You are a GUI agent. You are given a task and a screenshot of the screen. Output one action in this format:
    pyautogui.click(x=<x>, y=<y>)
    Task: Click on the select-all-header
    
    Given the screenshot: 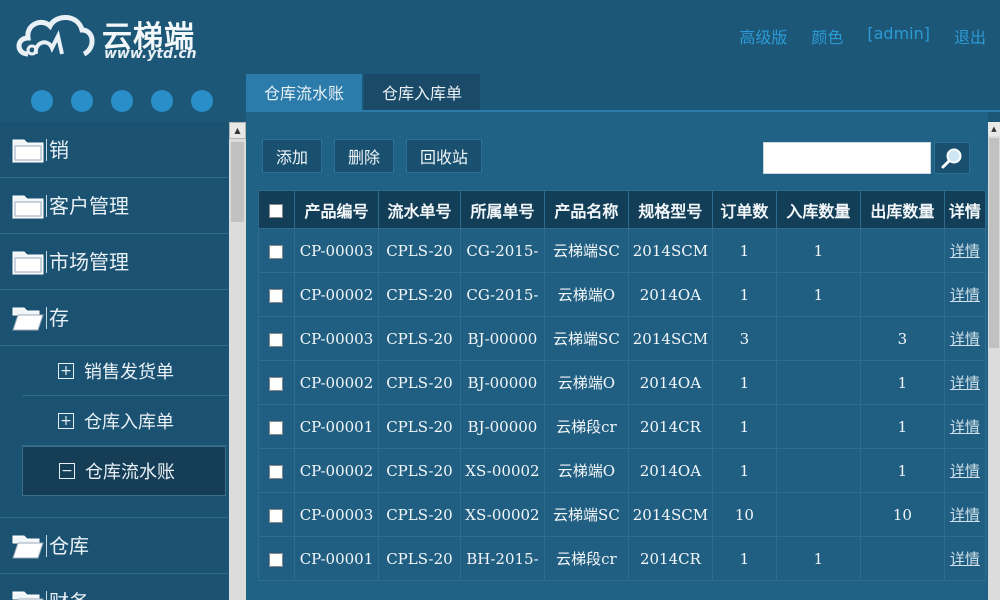 What is the action you would take?
    pyautogui.click(x=276, y=209)
    